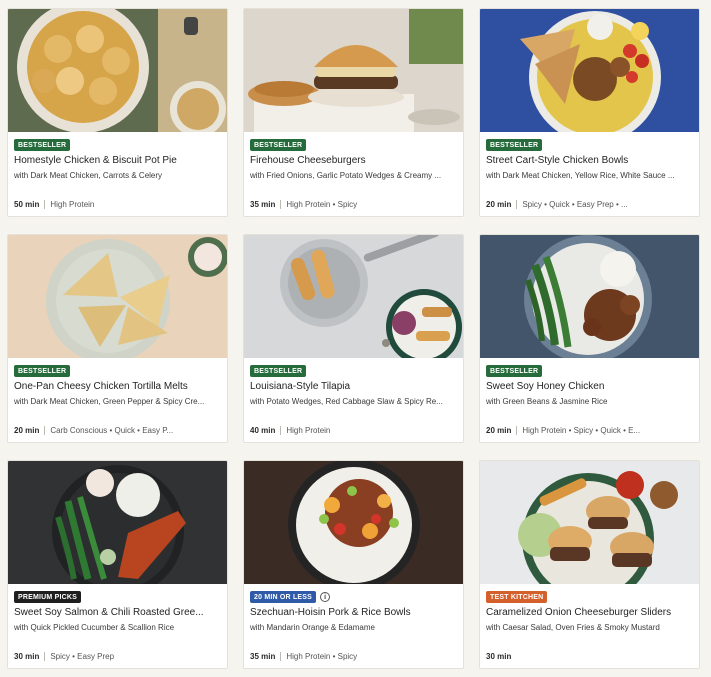 Image resolution: width=711 pixels, height=677 pixels. Describe the element at coordinates (283, 597) in the screenshot. I see `badge-20-min-or-less: 20 MIN OR LESS` at that location.